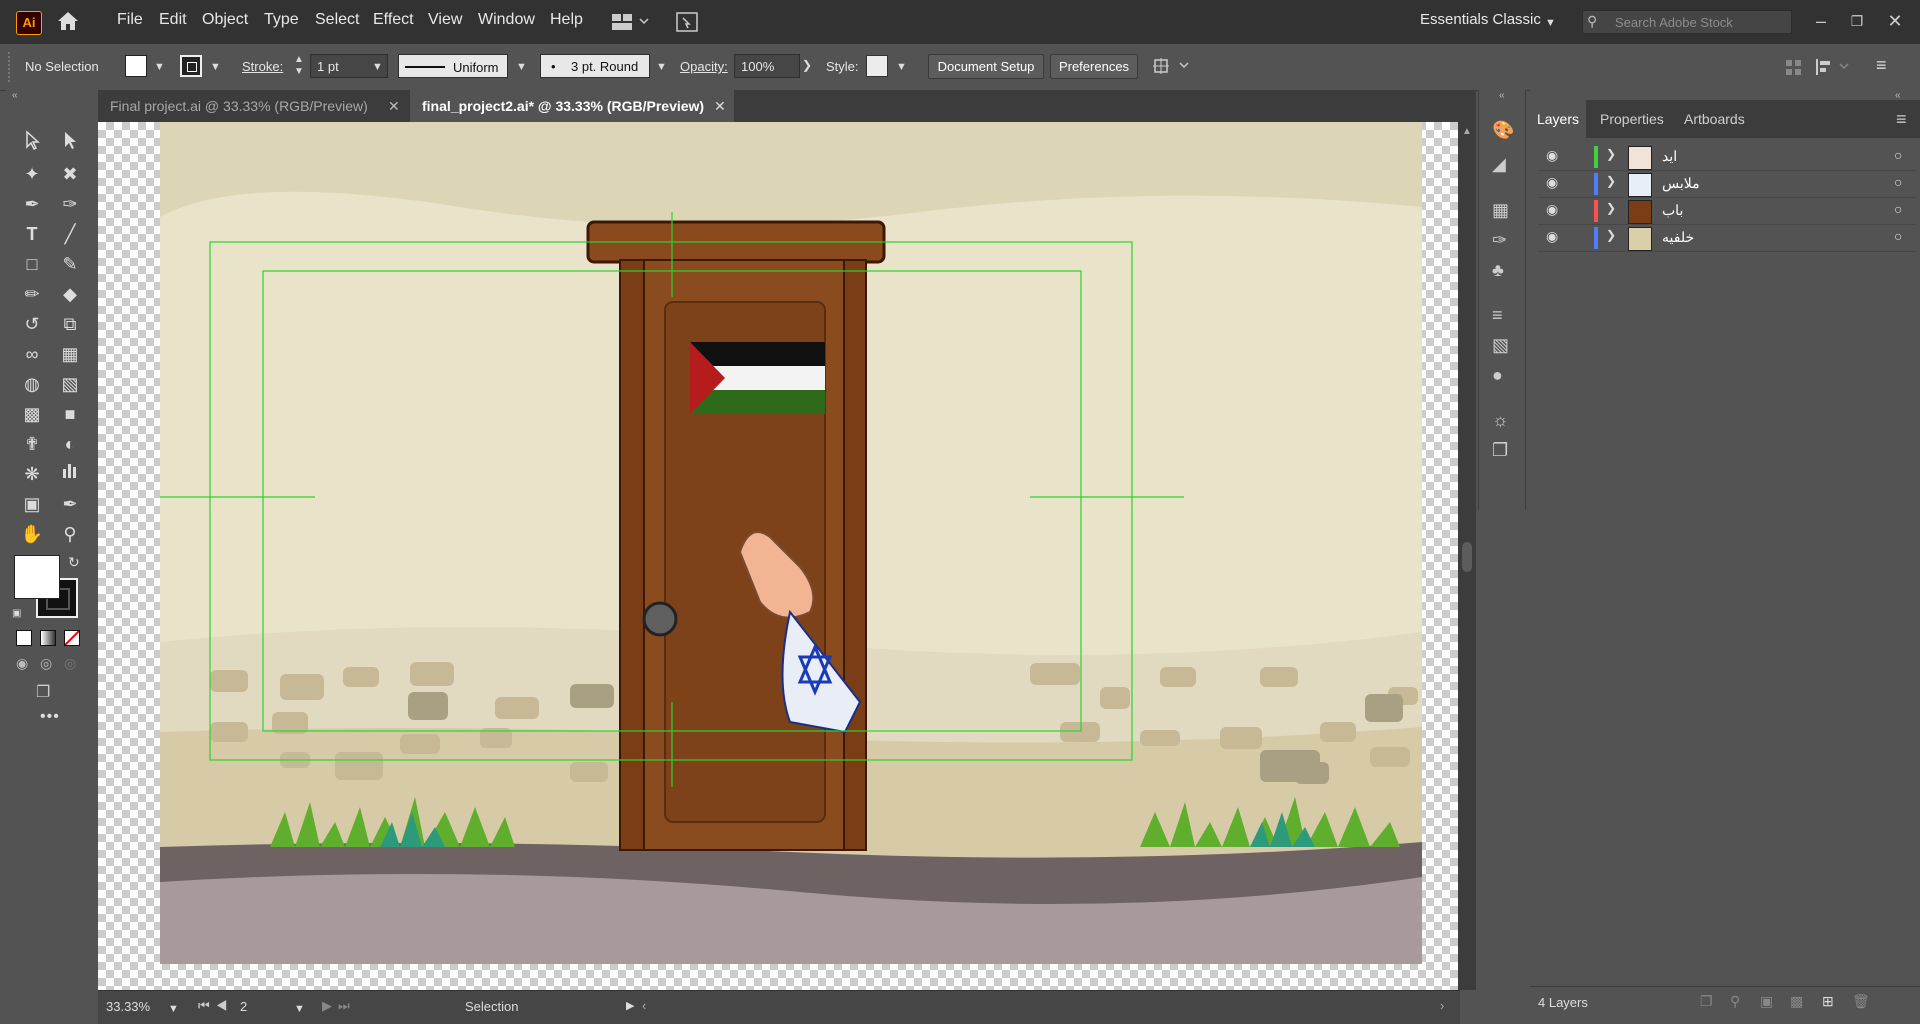 The image size is (1920, 1024). What do you see at coordinates (1497, 375) in the screenshot?
I see `transparency-panel-icon: ●` at bounding box center [1497, 375].